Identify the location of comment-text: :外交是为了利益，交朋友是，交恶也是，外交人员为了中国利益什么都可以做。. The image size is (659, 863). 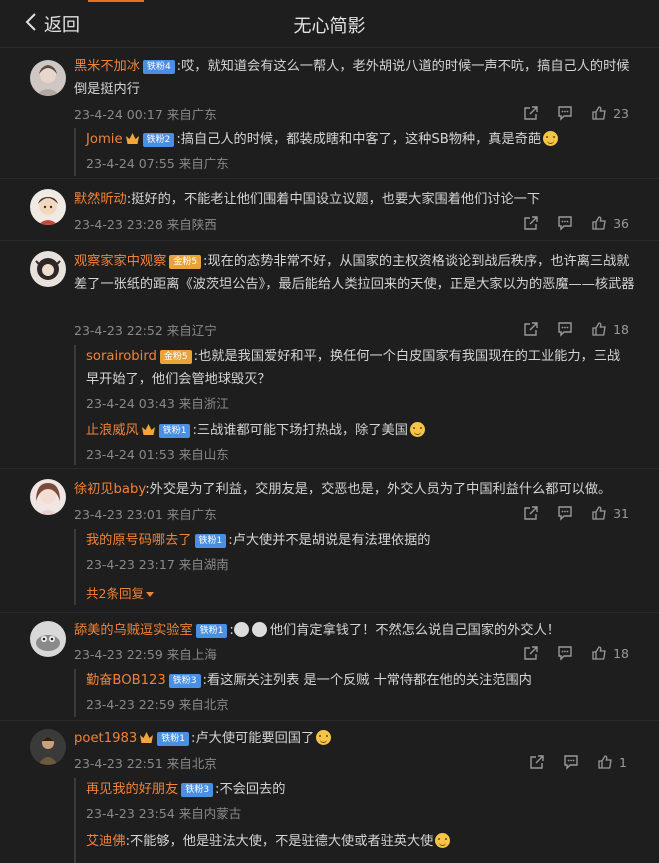
(378, 489).